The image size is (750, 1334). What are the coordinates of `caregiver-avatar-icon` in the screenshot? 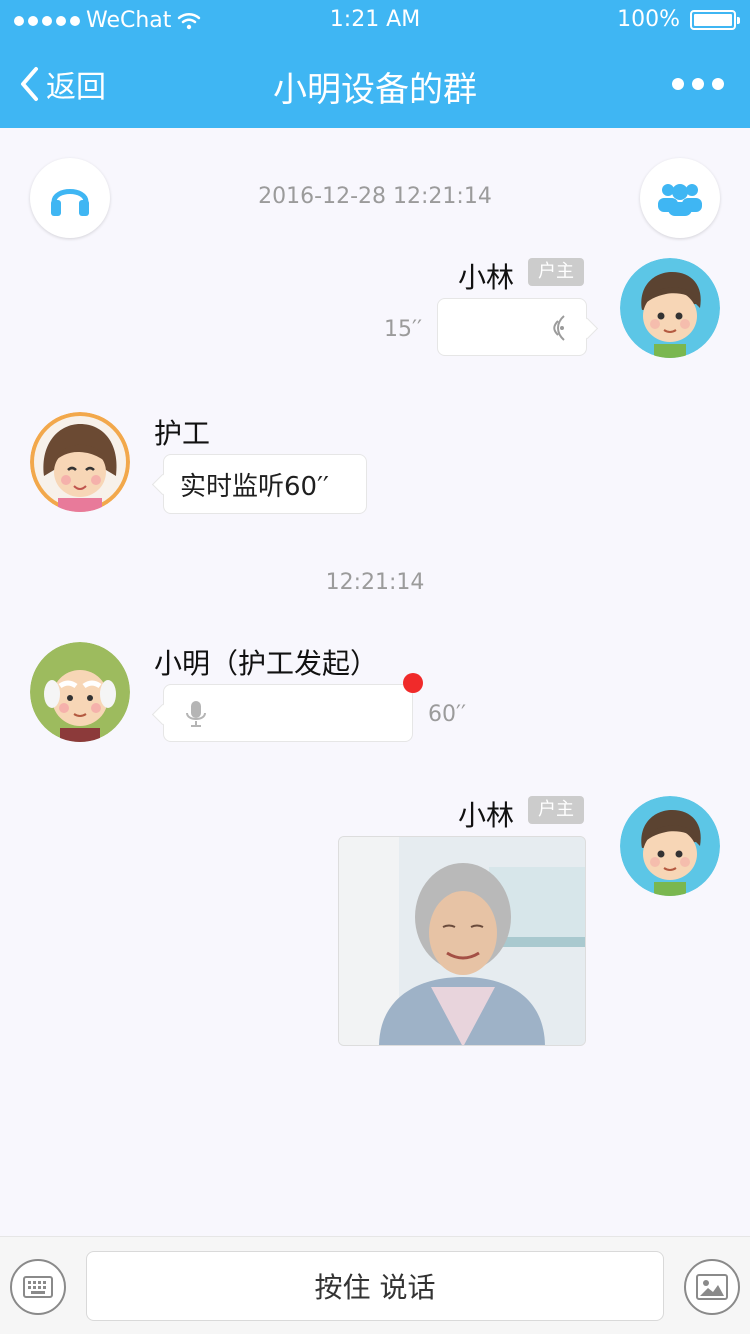 It's located at (80, 462).